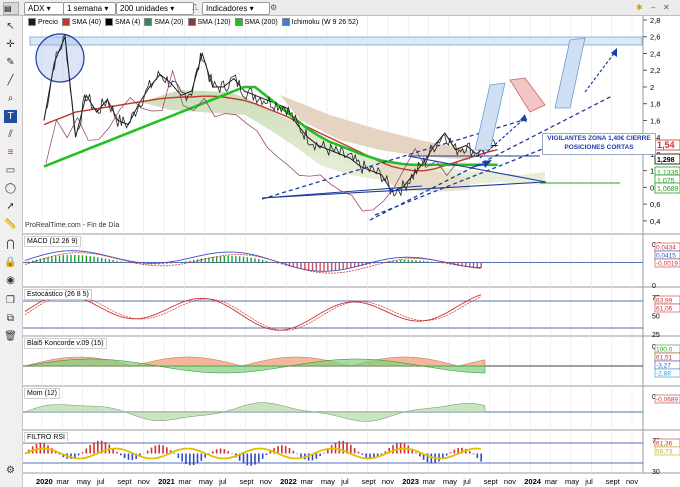 The image size is (680, 487). Describe the element at coordinates (655, 120) in the screenshot. I see `price-tick-label: 1,6` at that location.